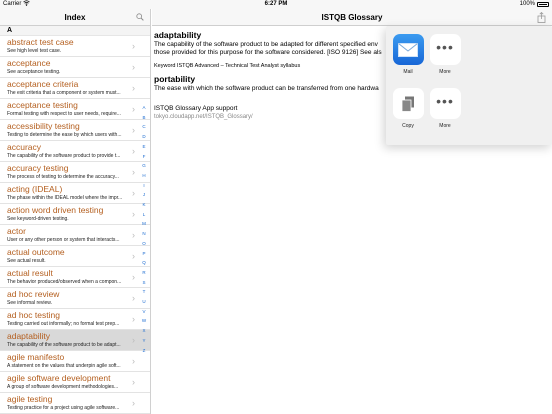 Image resolution: width=552 pixels, height=414 pixels. Describe the element at coordinates (140, 17) in the screenshot. I see `search-icon` at that location.